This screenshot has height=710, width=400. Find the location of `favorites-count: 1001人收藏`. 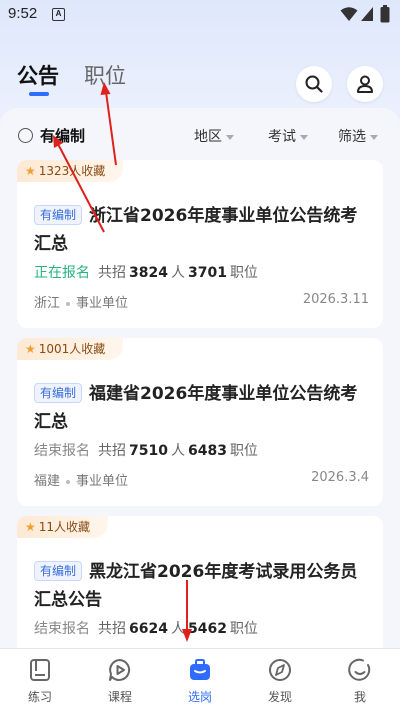

favorites-count: 1001人收藏 is located at coordinates (72, 349).